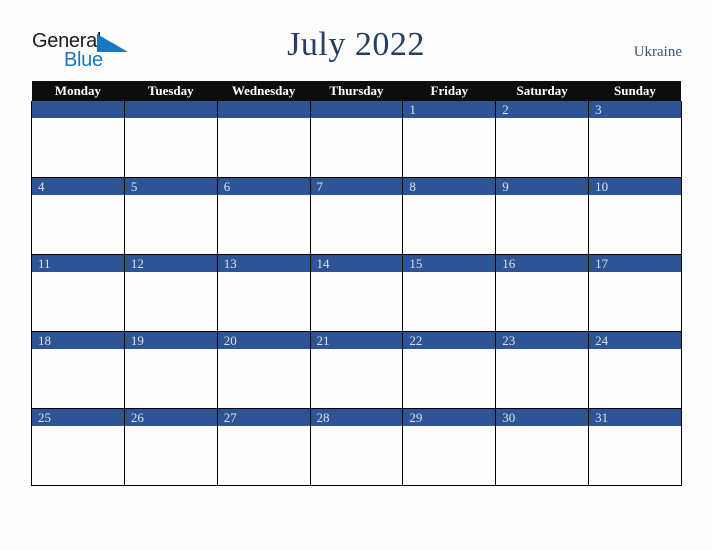 This screenshot has width=712, height=550. Describe the element at coordinates (449, 91) in the screenshot. I see `weekday-header-friday: Friday` at that location.